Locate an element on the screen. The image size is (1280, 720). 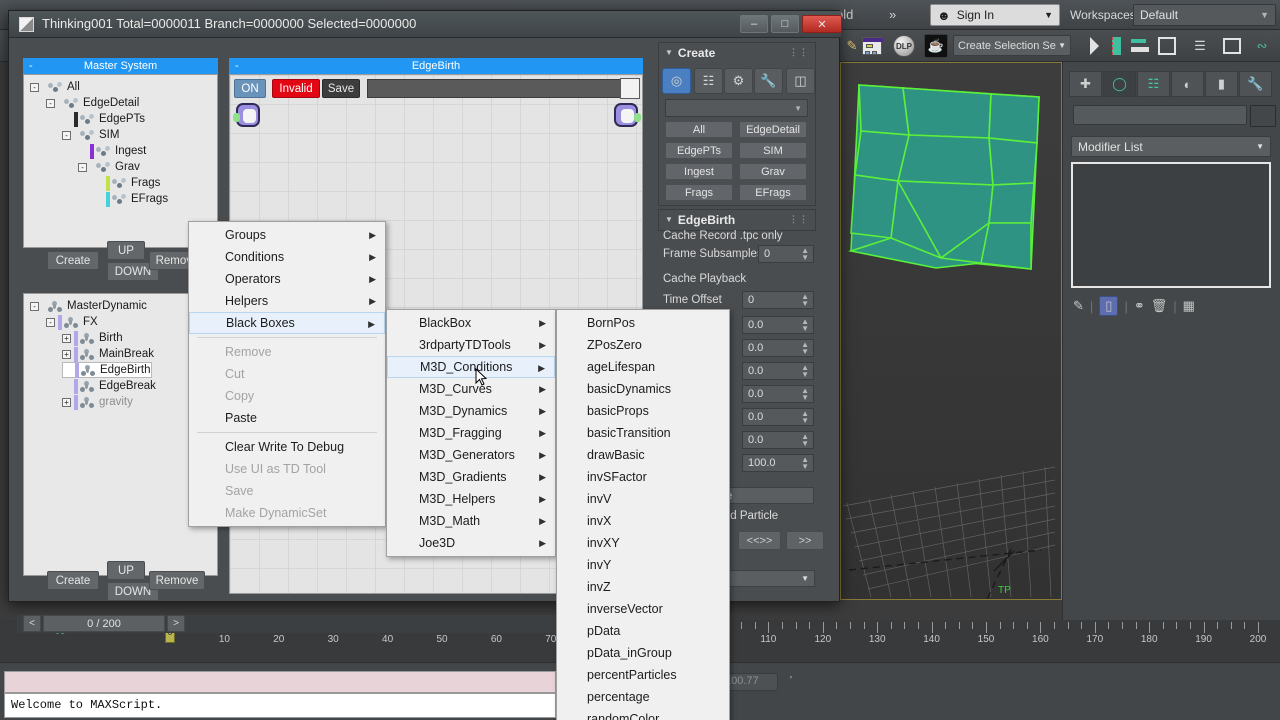
menu-item-basicprops: basicProps is located at coordinates (643, 411).